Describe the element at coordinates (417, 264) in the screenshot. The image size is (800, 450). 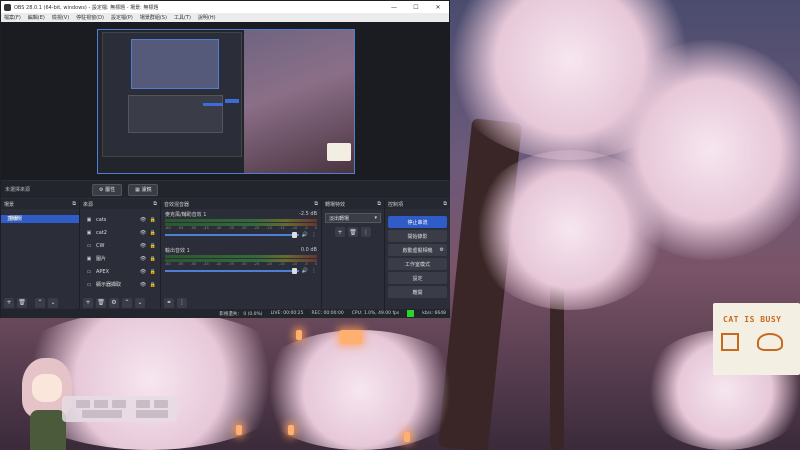
I see `studio-mode-button: 工作室模式` at that location.